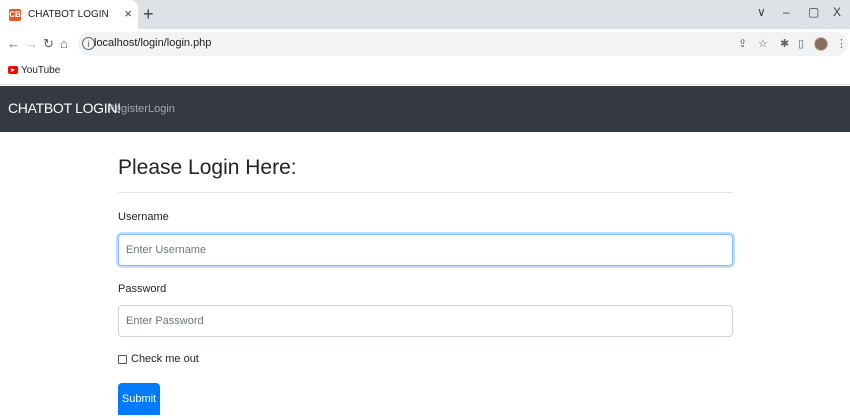 Image resolution: width=850 pixels, height=420 pixels. I want to click on back-icon: ←, so click(13, 44).